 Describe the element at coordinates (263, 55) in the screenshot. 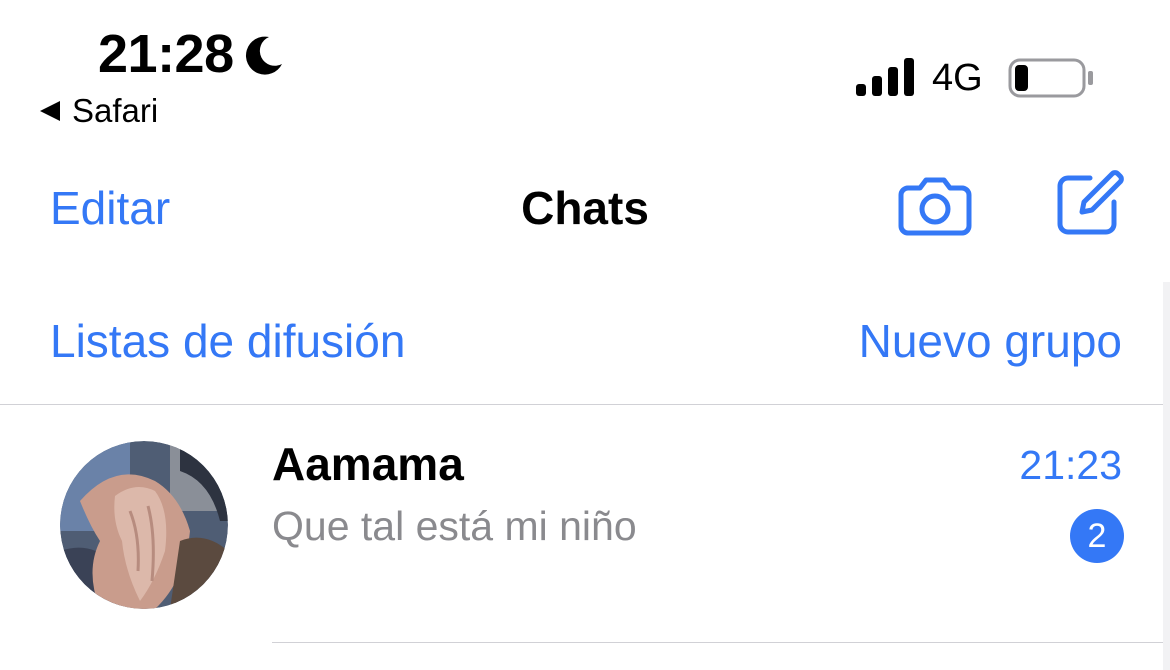

I see `moon-icon` at that location.